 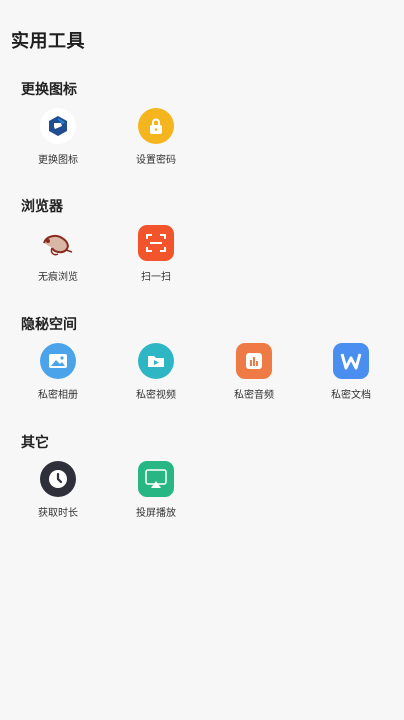 What do you see at coordinates (42, 207) in the screenshot?
I see `section-title-browser: 浏览器` at bounding box center [42, 207].